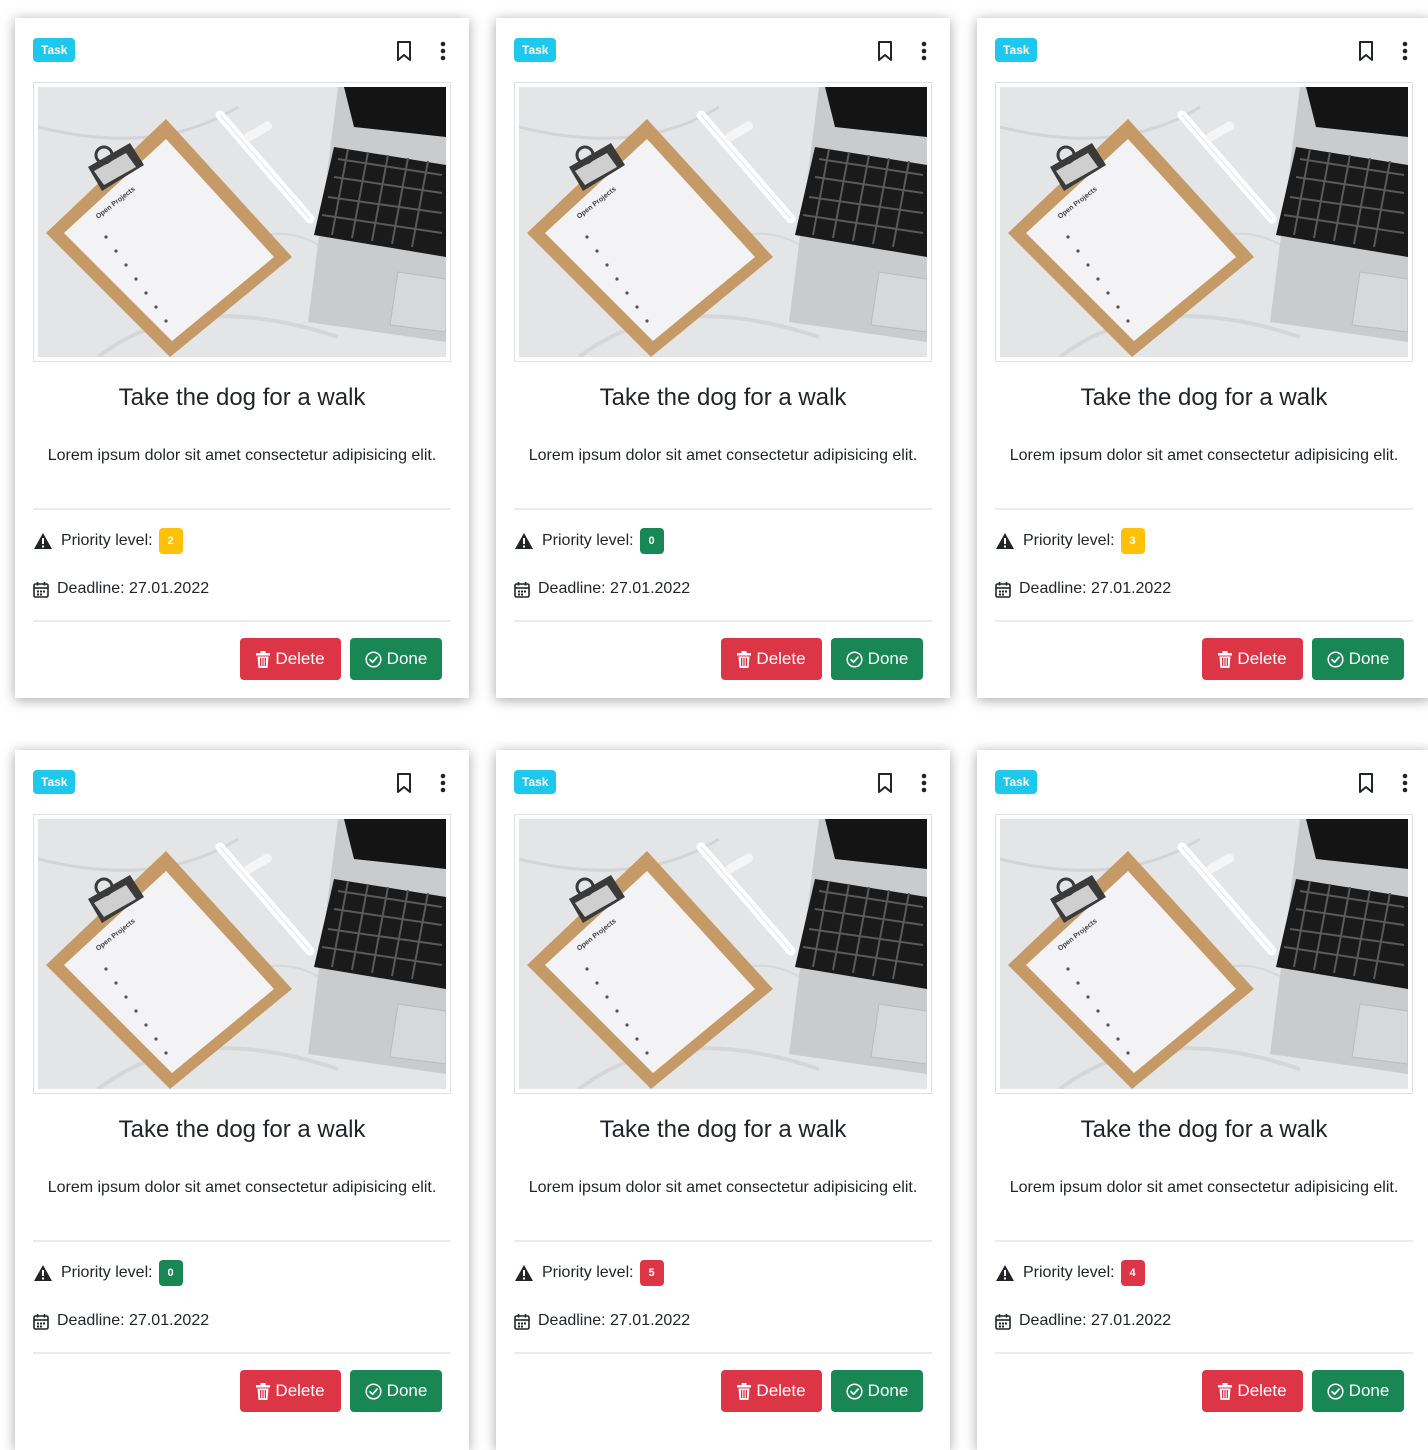 This screenshot has height=1450, width=1428. Describe the element at coordinates (651, 1273) in the screenshot. I see `priority-badge: 5` at that location.